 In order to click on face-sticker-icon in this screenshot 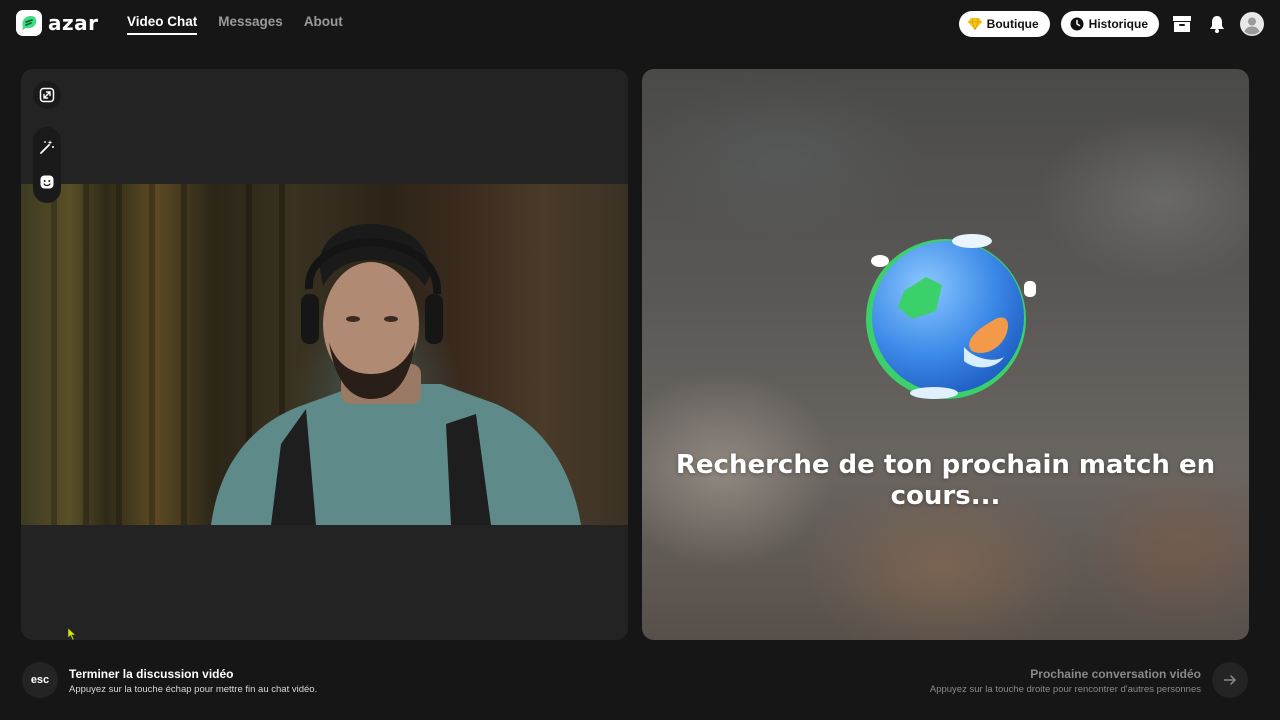, I will do `click(47, 182)`.